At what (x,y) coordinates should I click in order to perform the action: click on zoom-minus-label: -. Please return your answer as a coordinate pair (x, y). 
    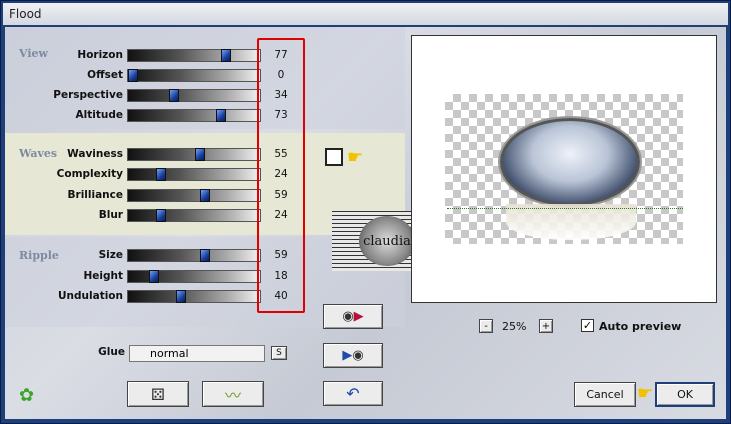
    Looking at the image, I should click on (486, 326).